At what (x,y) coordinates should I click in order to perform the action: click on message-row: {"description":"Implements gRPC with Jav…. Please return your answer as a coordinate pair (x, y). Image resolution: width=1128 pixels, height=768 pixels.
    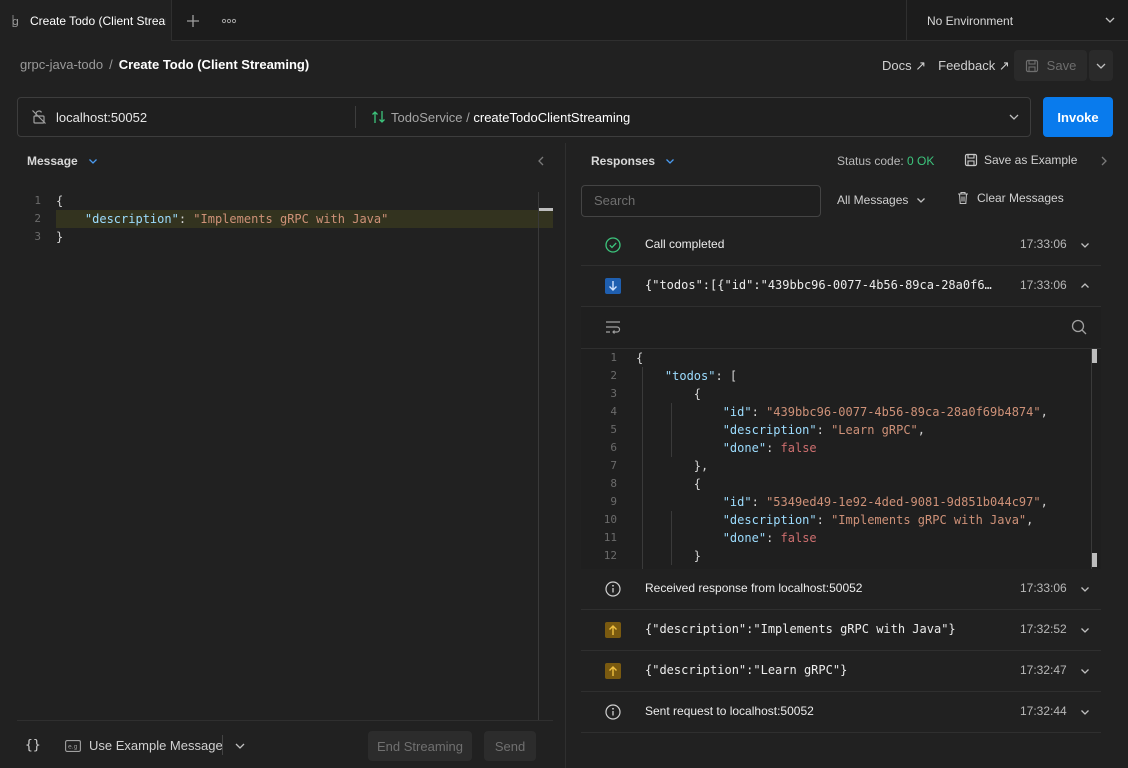
    Looking at the image, I should click on (841, 630).